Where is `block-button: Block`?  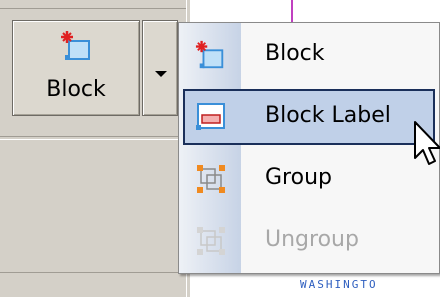 block-button: Block is located at coordinates (76, 68).